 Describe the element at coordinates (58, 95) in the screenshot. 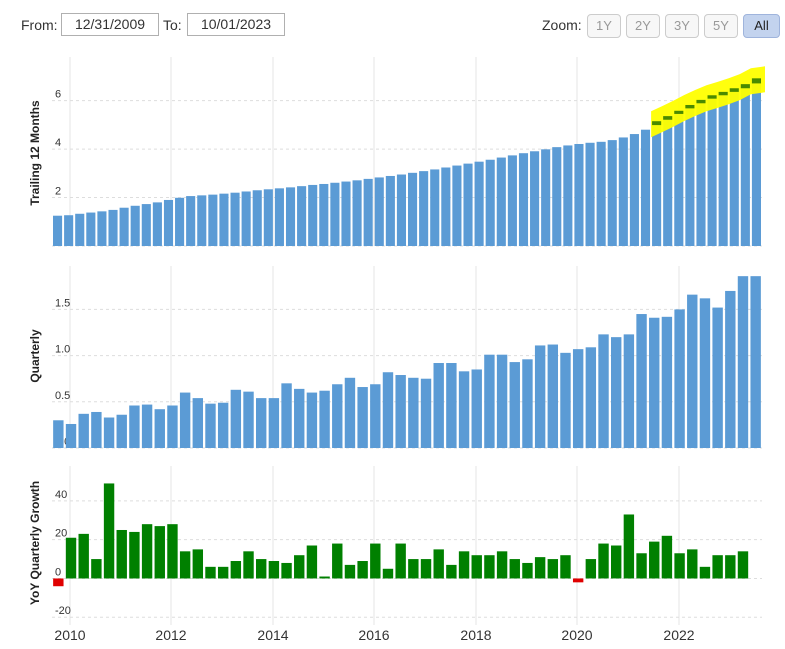

I see `y-tick-label: 6` at that location.